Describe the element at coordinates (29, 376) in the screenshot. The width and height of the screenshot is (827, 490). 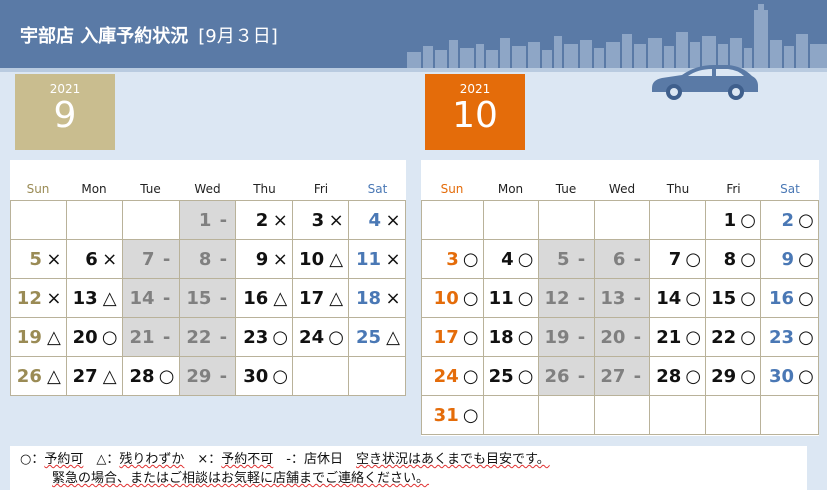
I see `day-number: 26` at that location.